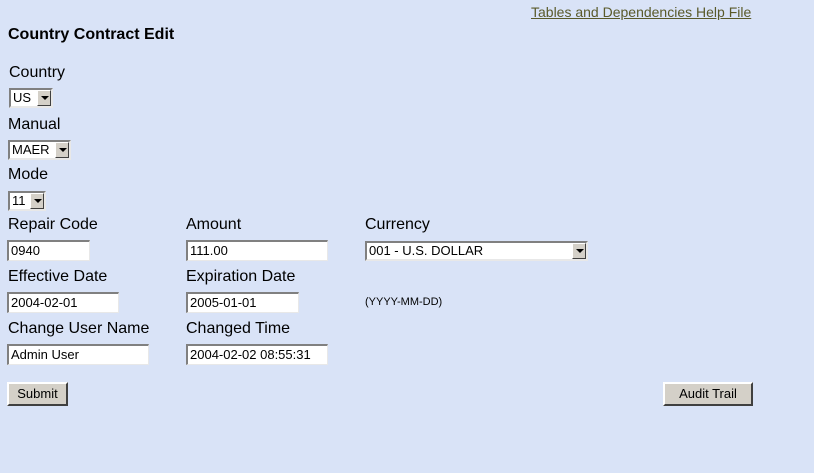 This screenshot has width=814, height=473. Describe the element at coordinates (91, 34) in the screenshot. I see `page-title: Country Contract Edit` at that location.